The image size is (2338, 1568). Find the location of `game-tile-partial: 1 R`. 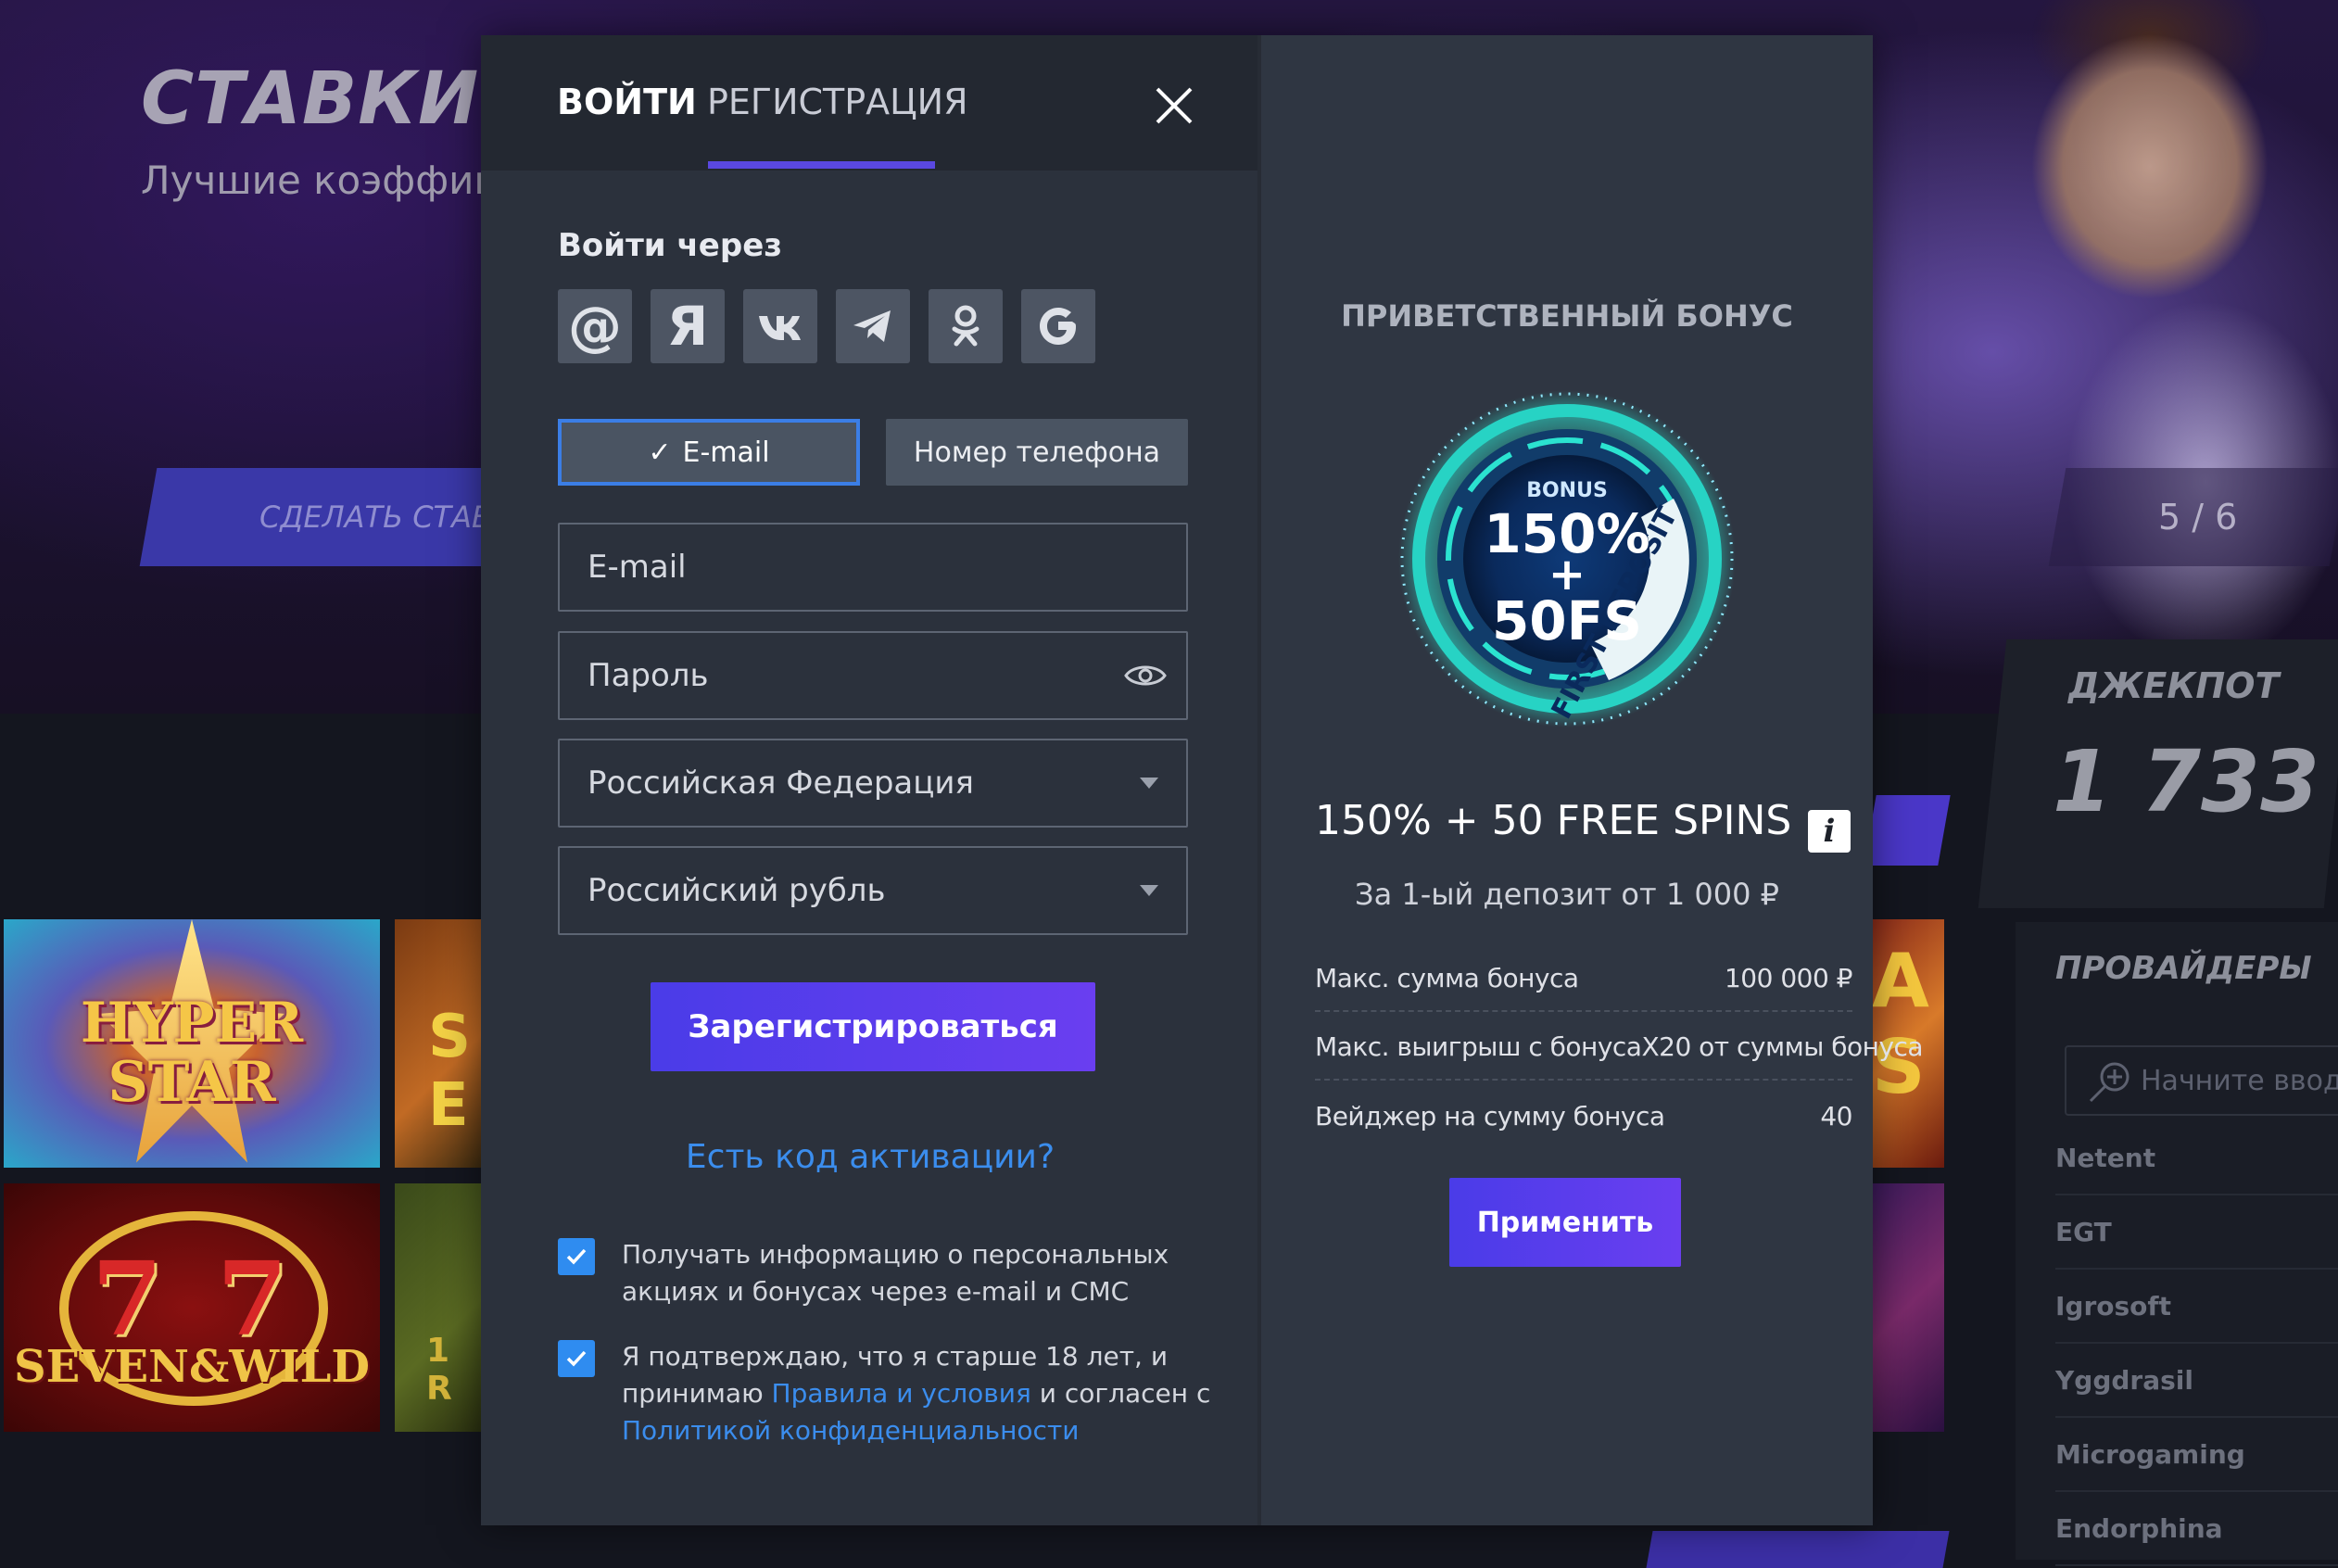

game-tile-partial: 1 R is located at coordinates (439, 1307).